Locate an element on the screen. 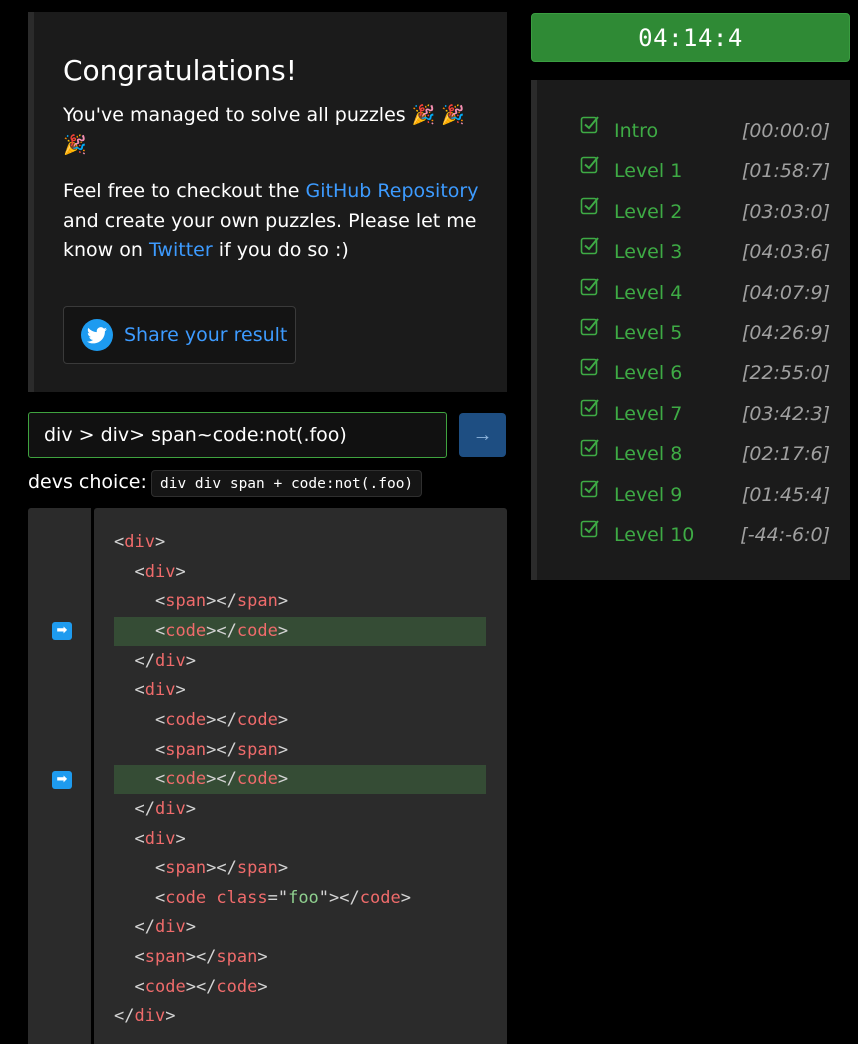 The width and height of the screenshot is (858, 1044). level-time: [03:03:0] is located at coordinates (785, 211).